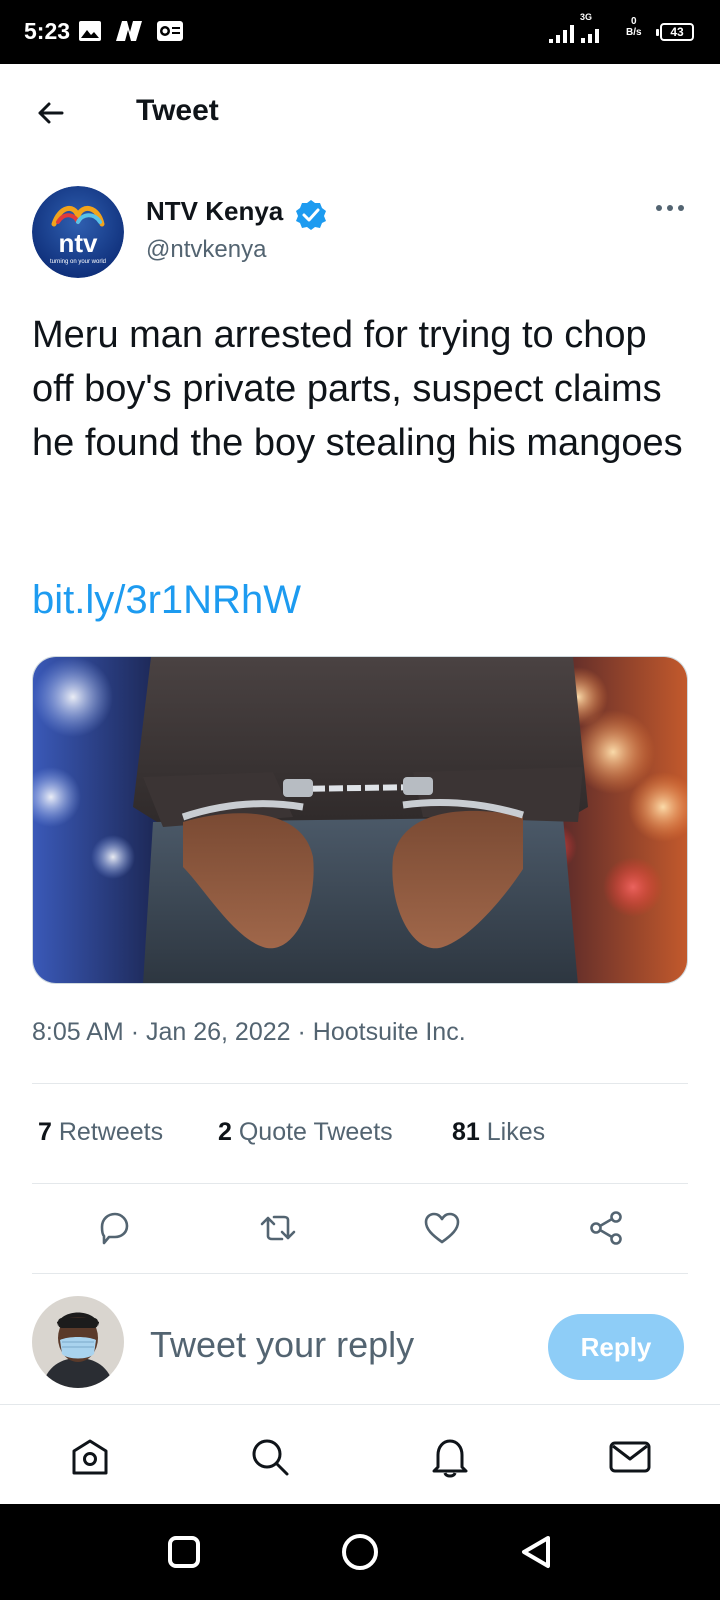 The image size is (720, 1600). I want to click on likes-stat: 81 Likes, so click(498, 1132).